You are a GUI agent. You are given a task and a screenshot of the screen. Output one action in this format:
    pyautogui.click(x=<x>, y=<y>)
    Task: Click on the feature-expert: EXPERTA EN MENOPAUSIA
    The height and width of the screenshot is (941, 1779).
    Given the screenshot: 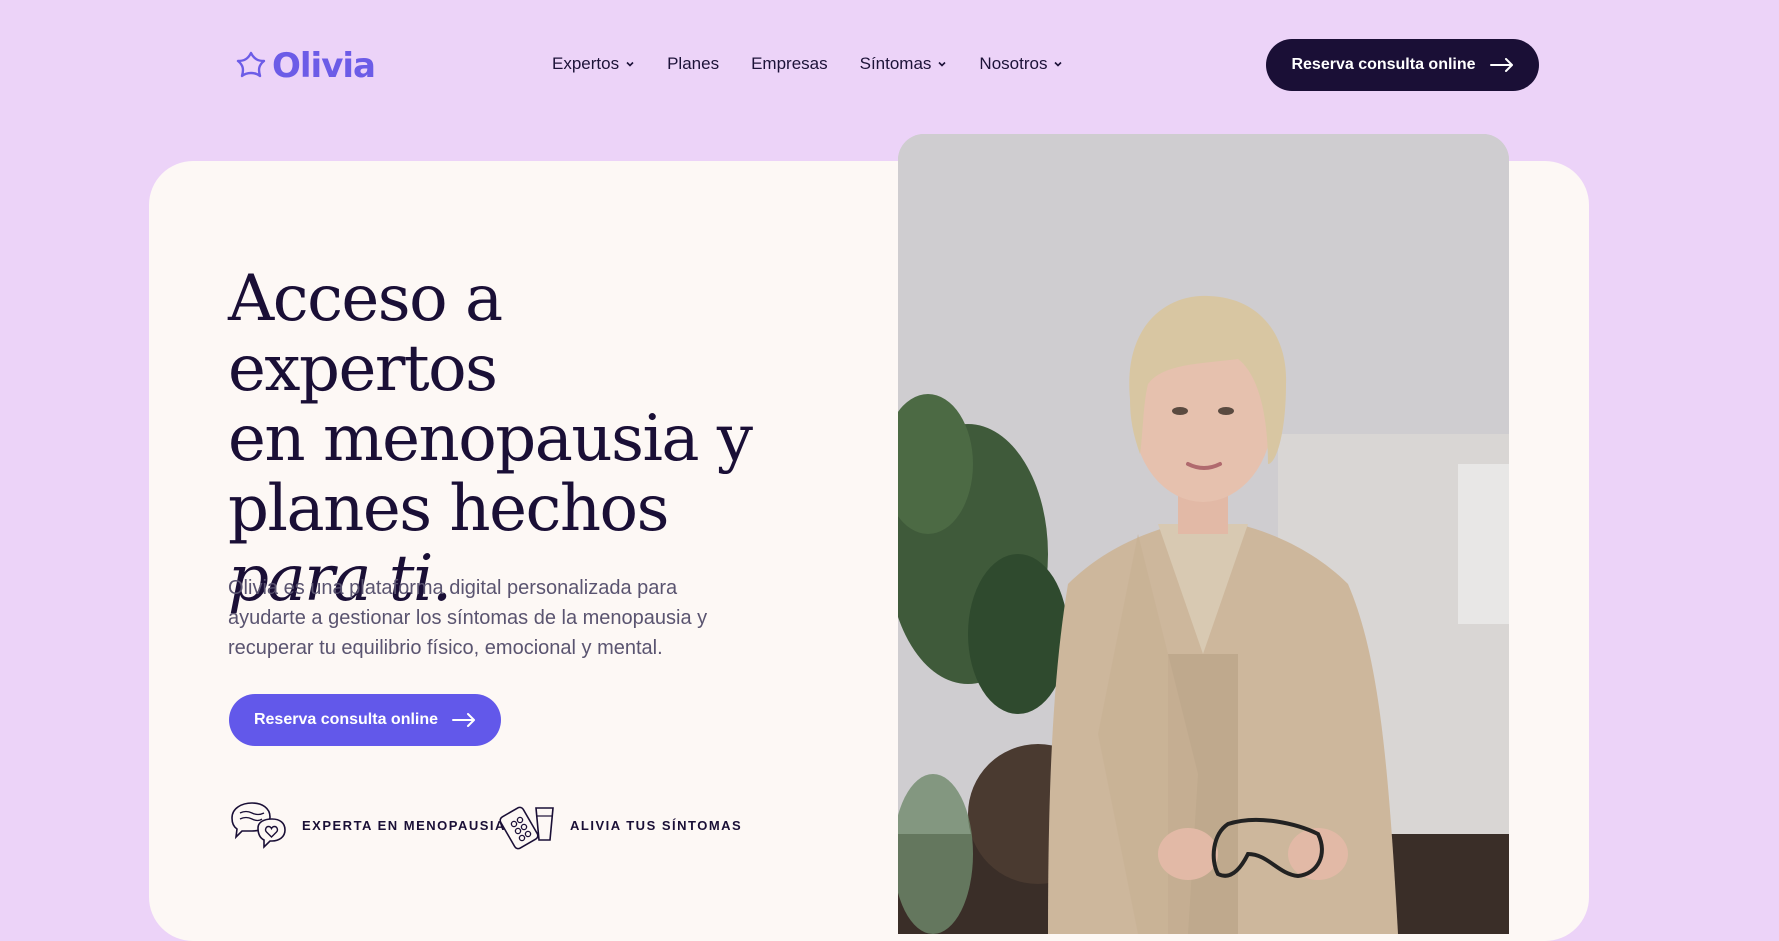 What is the action you would take?
    pyautogui.click(x=367, y=825)
    